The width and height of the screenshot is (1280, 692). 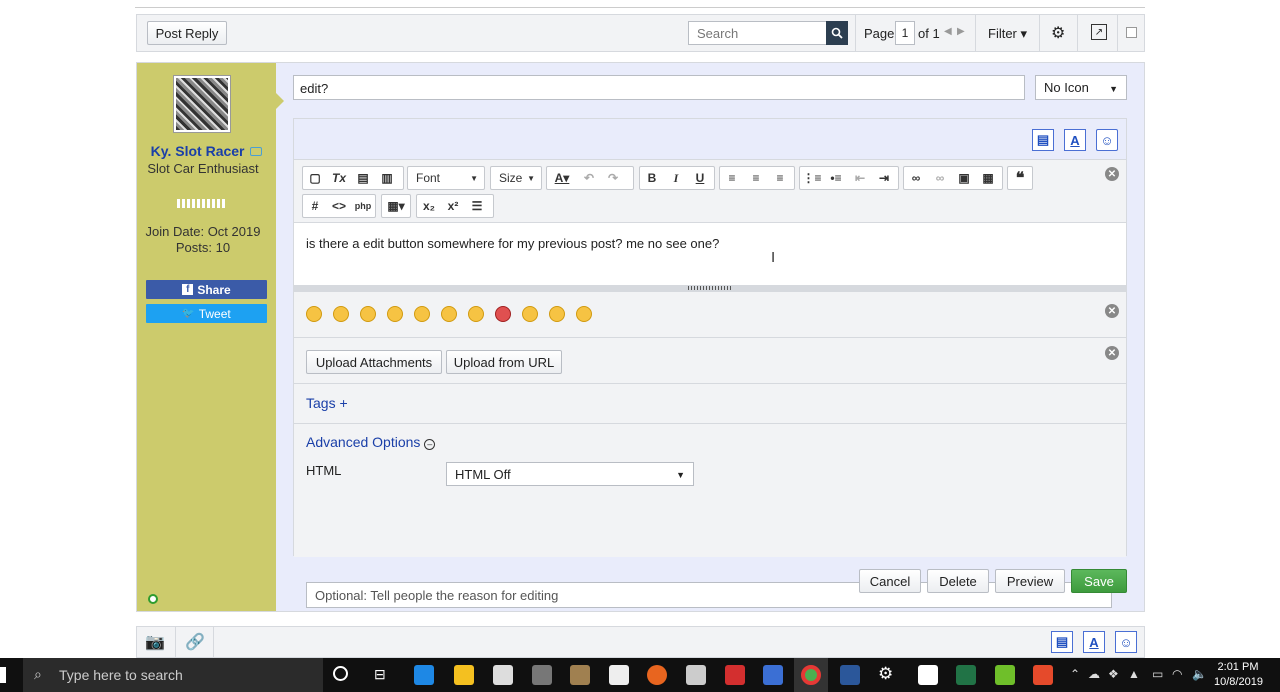 I want to click on paste-text-icon: ▥, so click(x=387, y=178).